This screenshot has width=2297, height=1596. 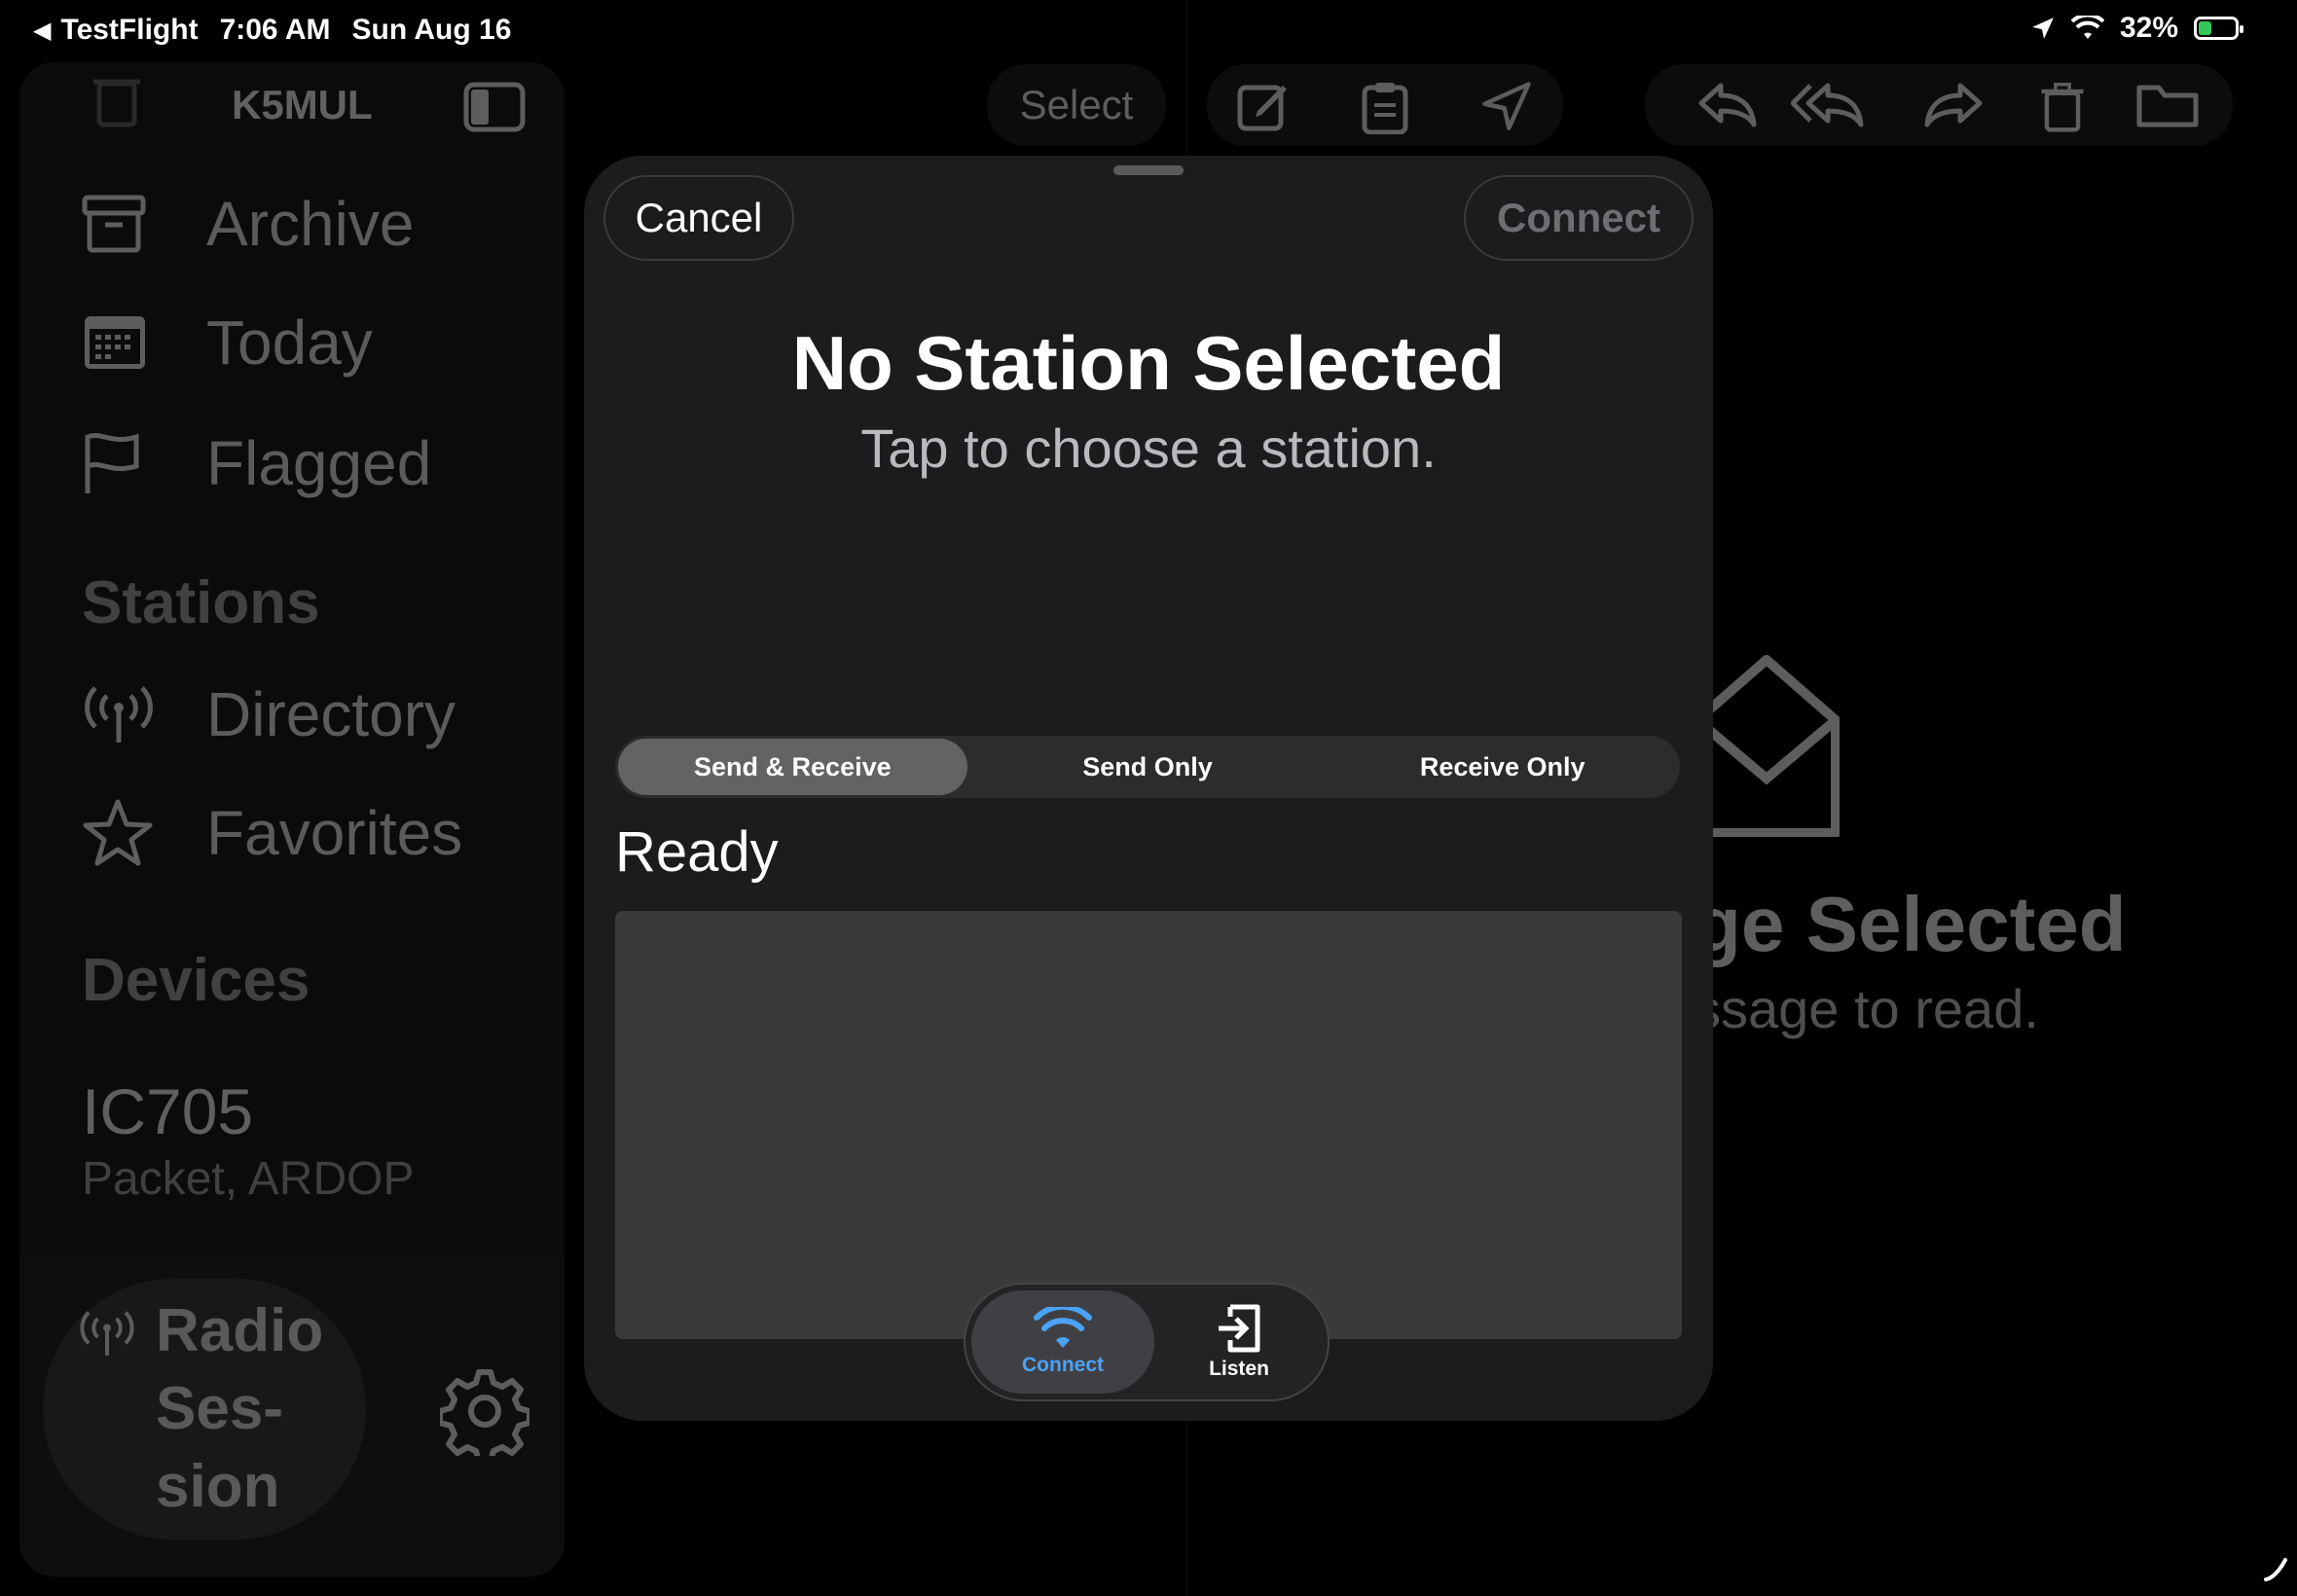 What do you see at coordinates (331, 714) in the screenshot?
I see `sidebar-item-label: Directory` at bounding box center [331, 714].